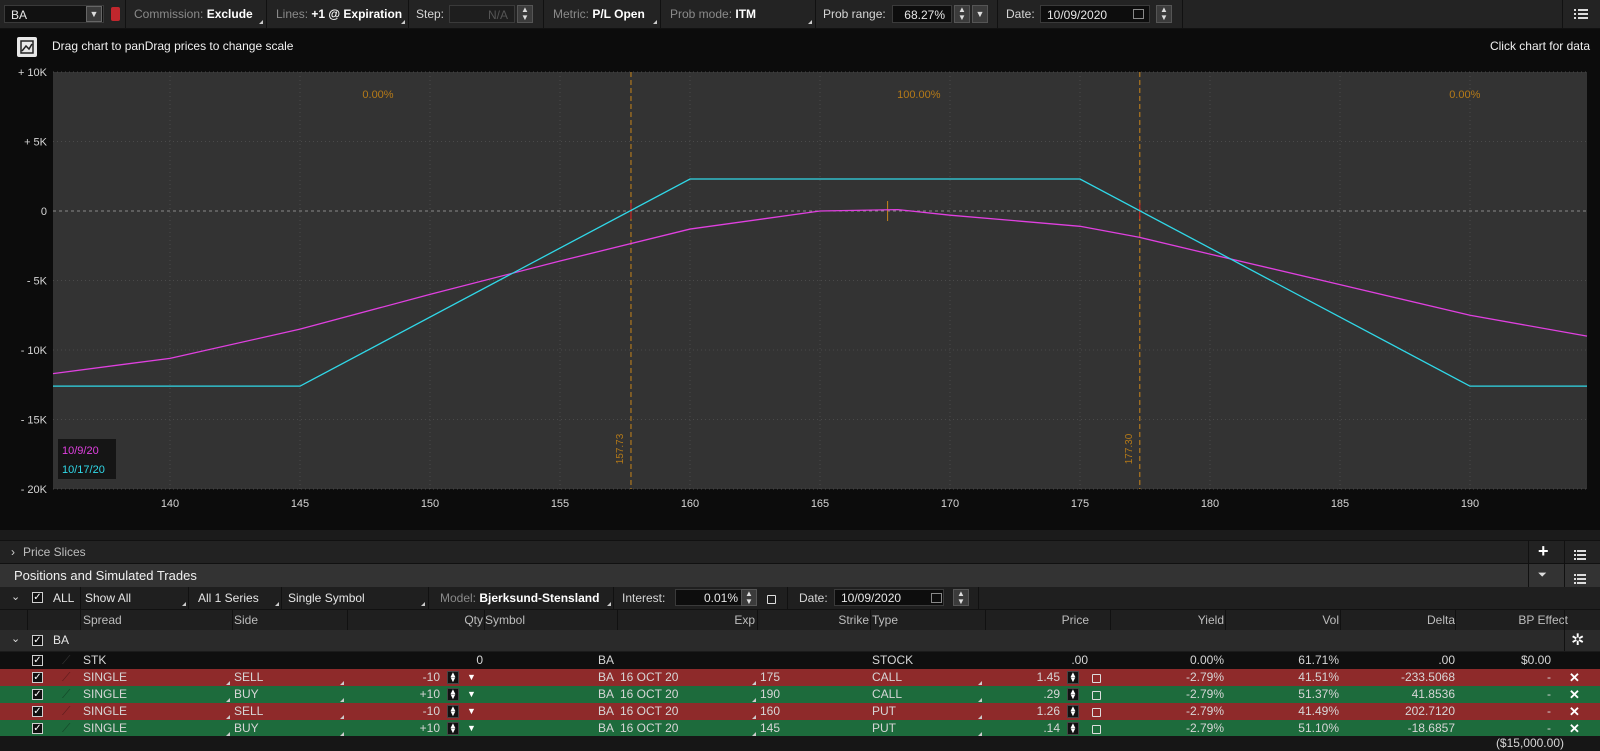 Image resolution: width=1600 pixels, height=751 pixels. What do you see at coordinates (228, 598) in the screenshot?
I see `series-selector: All 1 Series` at bounding box center [228, 598].